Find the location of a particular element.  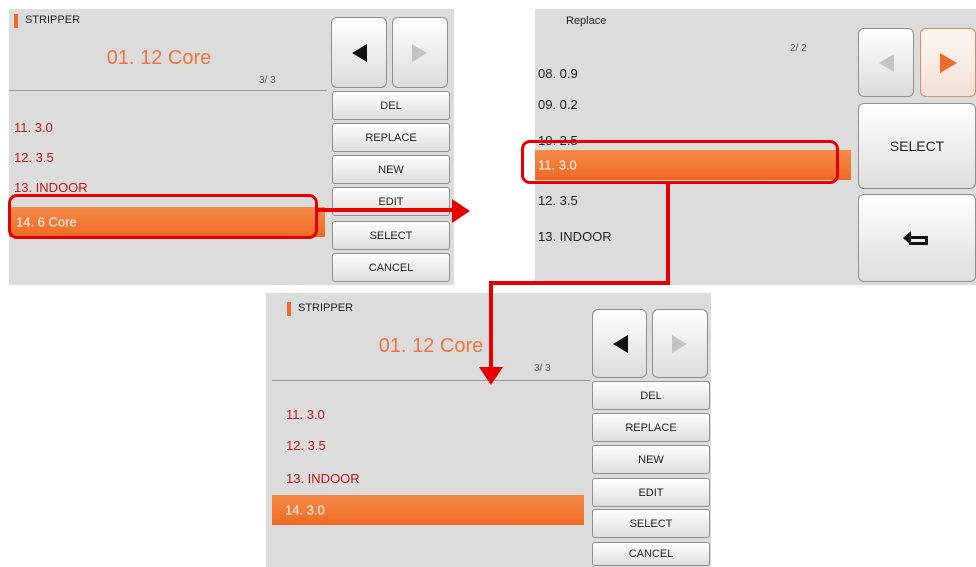

arrow-line-horizontal is located at coordinates (579, 283).